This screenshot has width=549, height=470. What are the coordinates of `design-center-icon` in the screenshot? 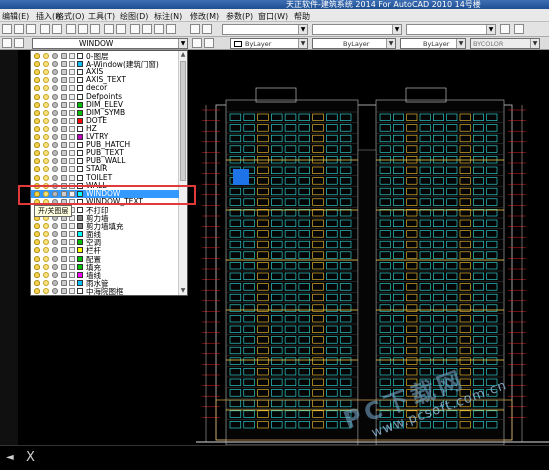 It's located at (207, 29).